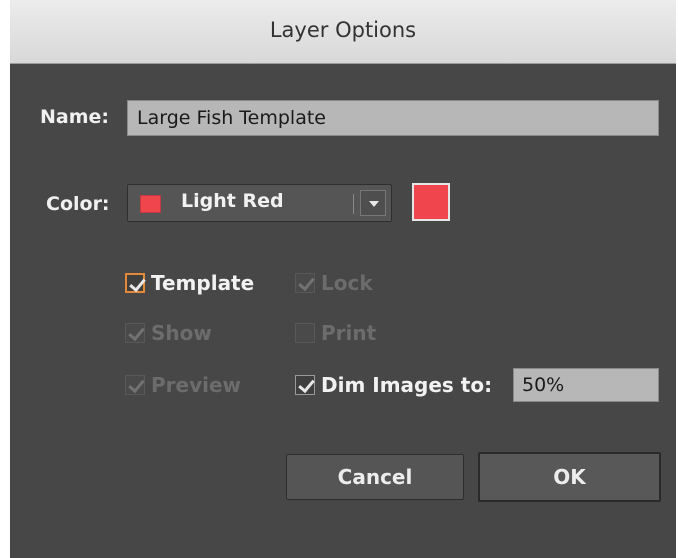 The width and height of the screenshot is (678, 558). Describe the element at coordinates (407, 385) in the screenshot. I see `dim-images-label: Dim Images to:` at that location.